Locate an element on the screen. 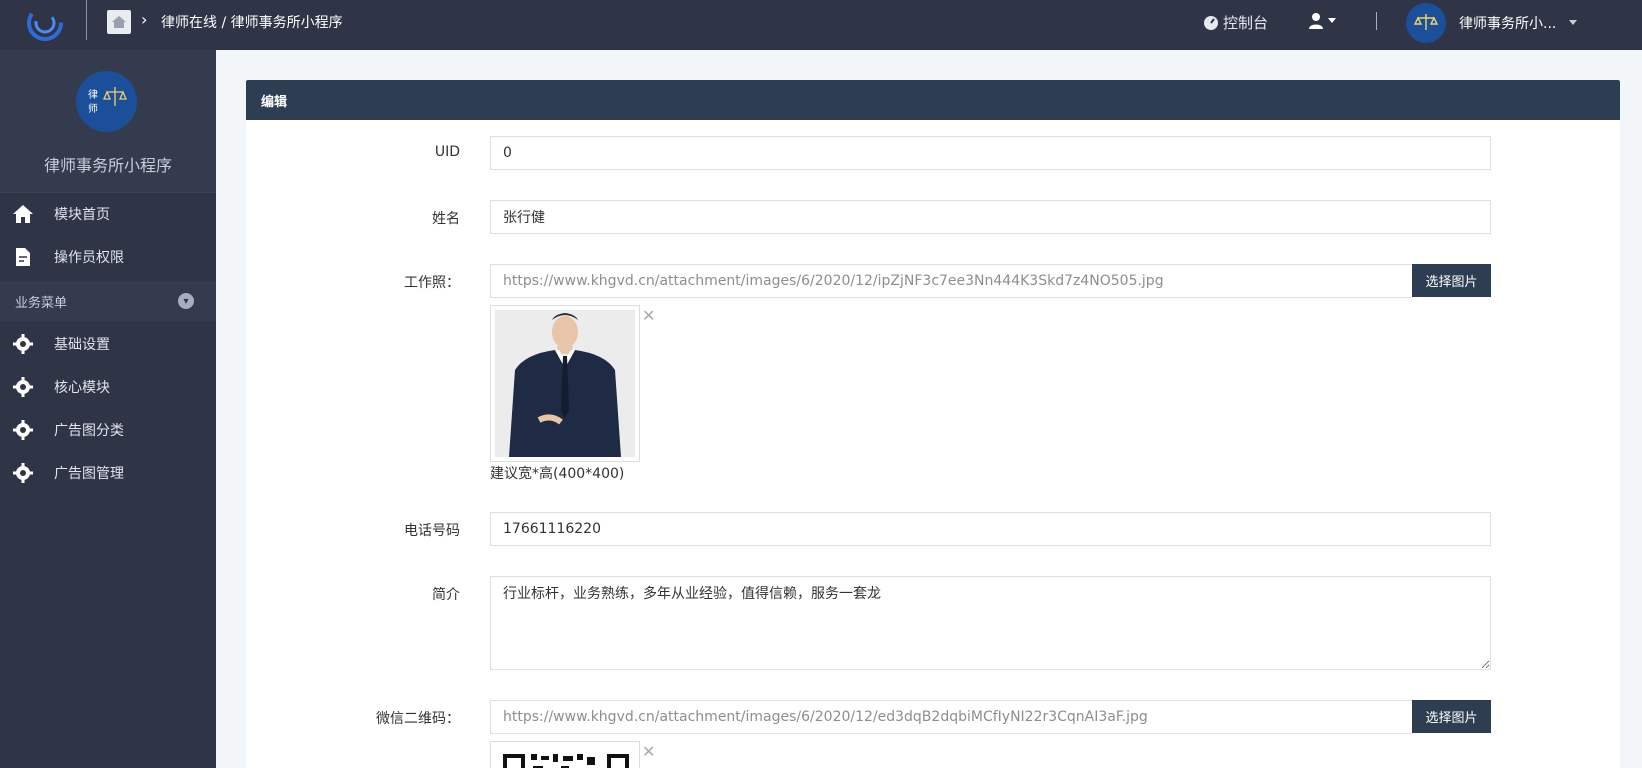  remove-qr-icon: ✕ is located at coordinates (648, 751).